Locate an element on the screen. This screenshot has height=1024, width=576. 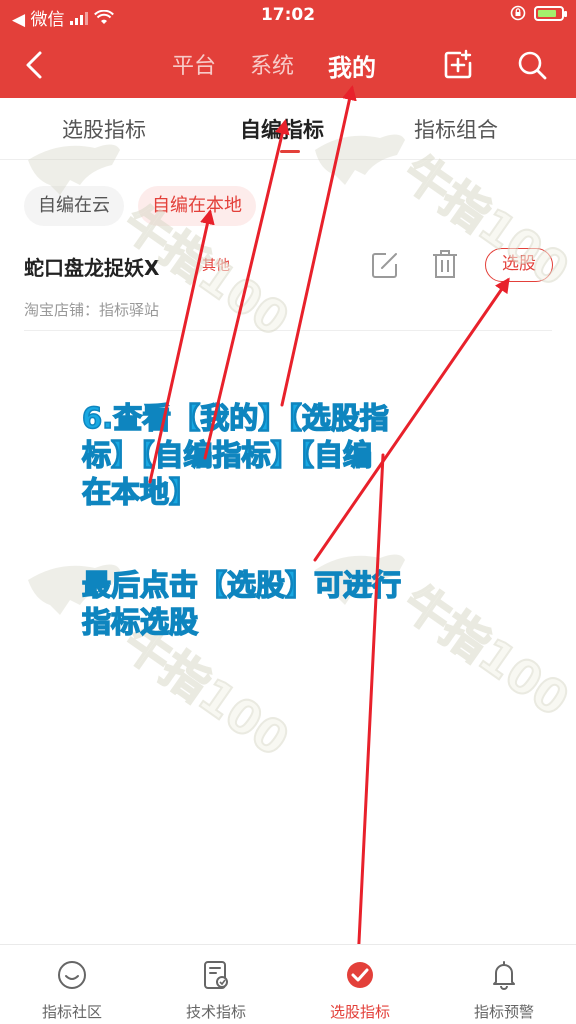
indicator-title: 蛇口盘龙捉妖X is located at coordinates (91, 266).